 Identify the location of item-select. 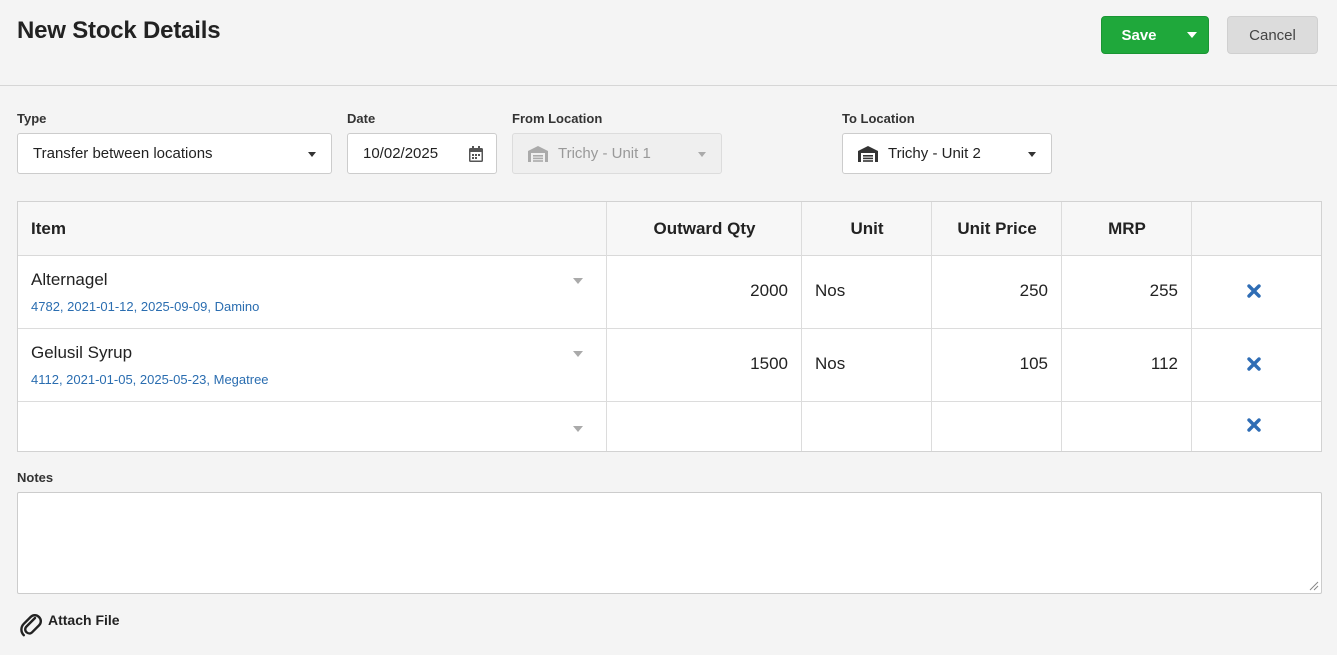
(312, 426).